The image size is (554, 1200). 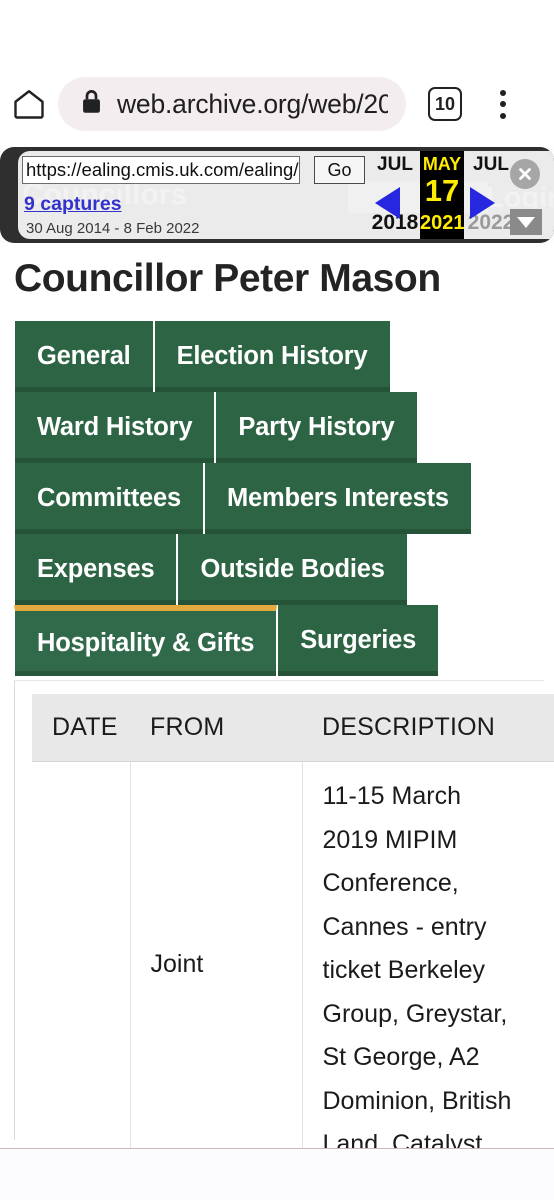 I want to click on tab-members-interests: Members Interests, so click(x=337, y=498).